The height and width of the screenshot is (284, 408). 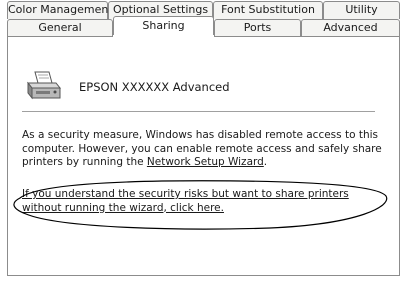 I want to click on tab-label: Color Management, so click(x=60, y=9).